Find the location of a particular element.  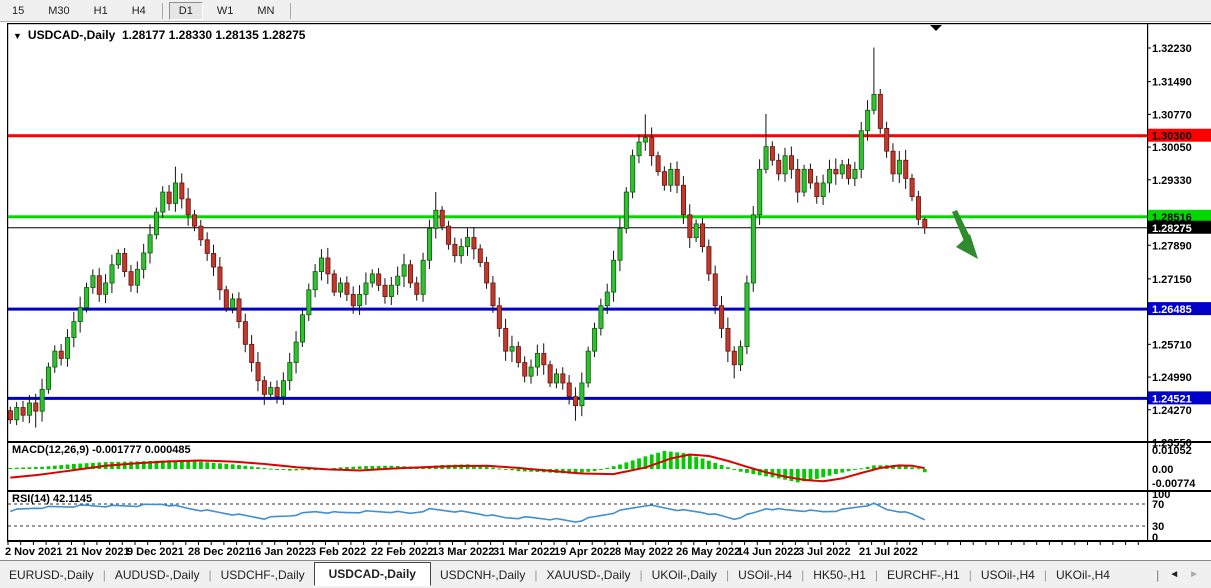

tab-audusd-daily: AUDUSD-,Daily is located at coordinates (157, 575).